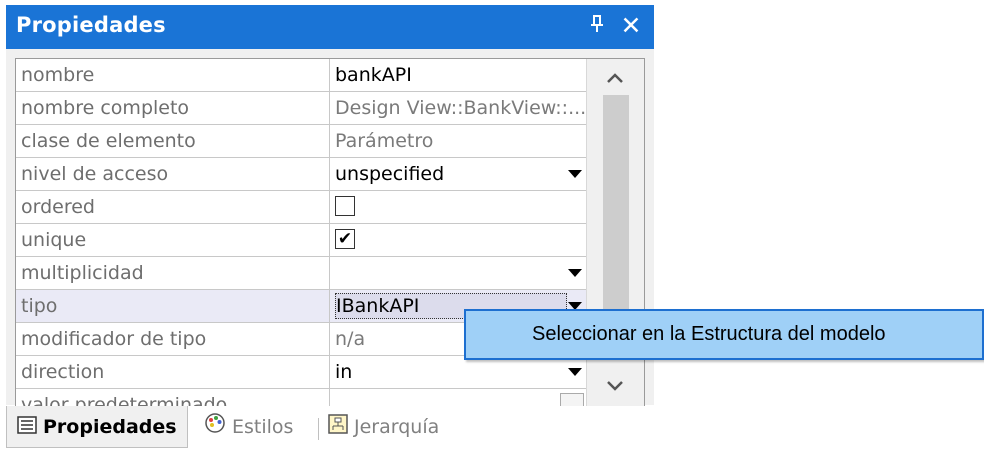 The width and height of the screenshot is (984, 456). I want to click on property-name: unique, so click(173, 240).